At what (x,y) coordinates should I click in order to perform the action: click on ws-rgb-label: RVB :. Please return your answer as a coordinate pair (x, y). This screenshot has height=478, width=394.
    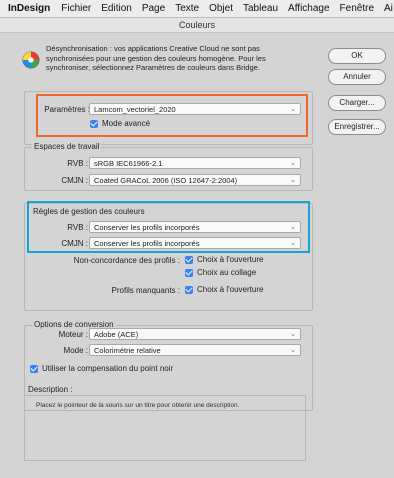
    Looking at the image, I should click on (77, 163).